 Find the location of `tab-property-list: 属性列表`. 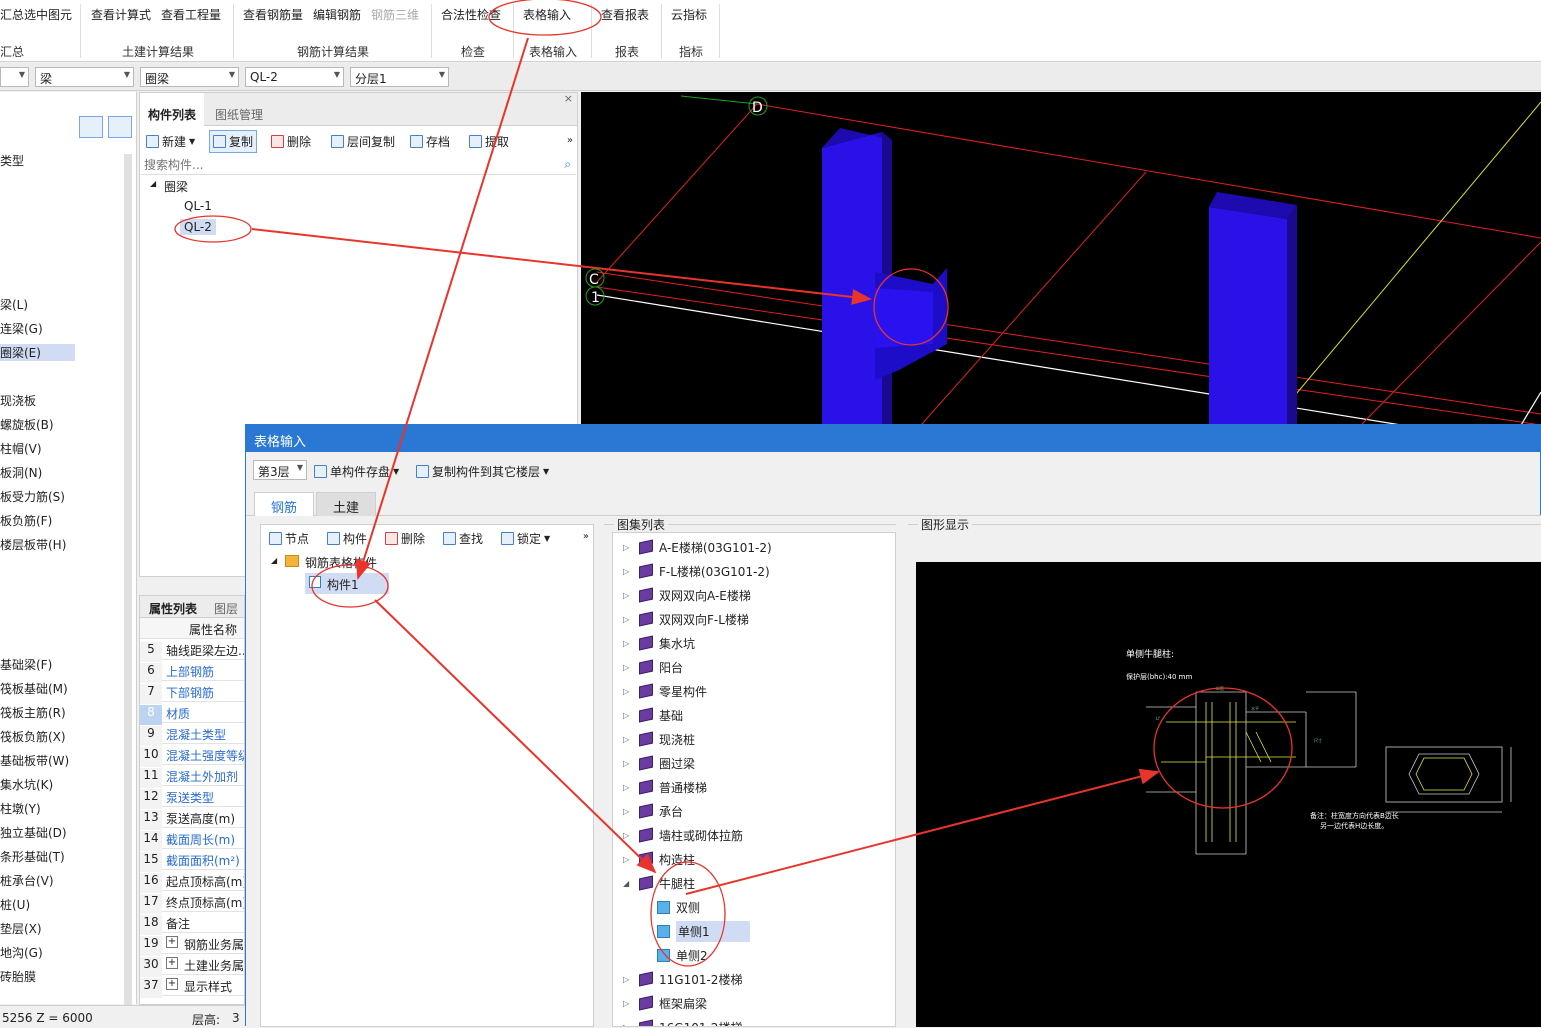

tab-property-list: 属性列表 is located at coordinates (173, 608).